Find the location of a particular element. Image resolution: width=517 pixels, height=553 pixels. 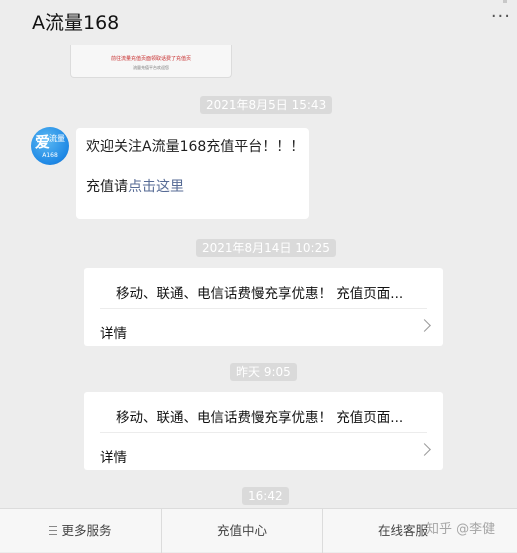

menu-label: 更多服务 is located at coordinates (86, 530).